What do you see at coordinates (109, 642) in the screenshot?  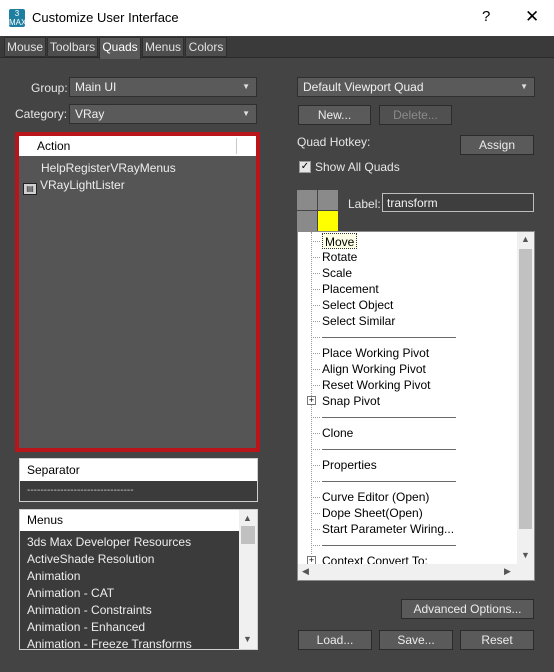 I see `menu-list-item: Animation - Freeze Transforms` at bounding box center [109, 642].